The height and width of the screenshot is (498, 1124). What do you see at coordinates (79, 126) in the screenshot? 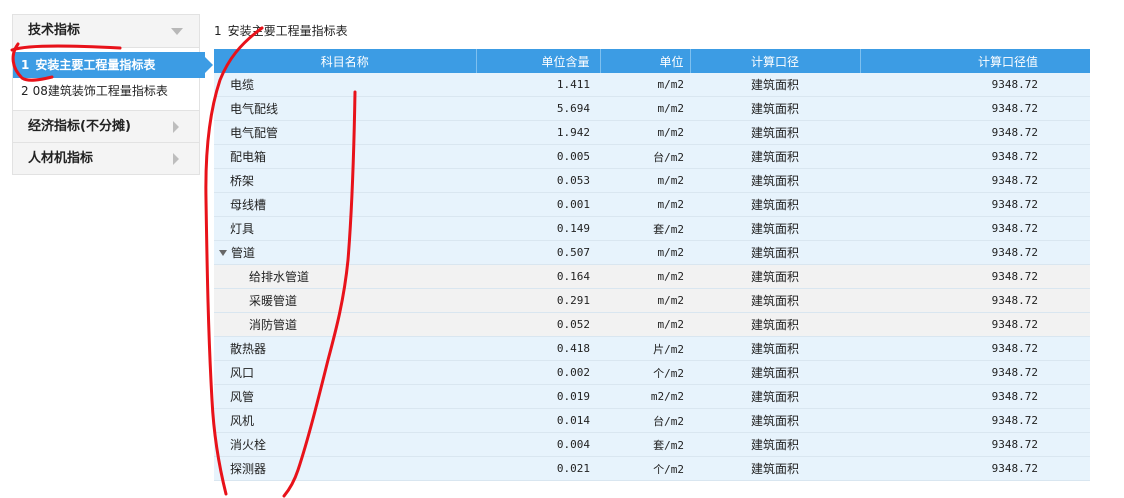
I see `sidebar-group-label: 经济指标(不分摊)` at bounding box center [79, 126].